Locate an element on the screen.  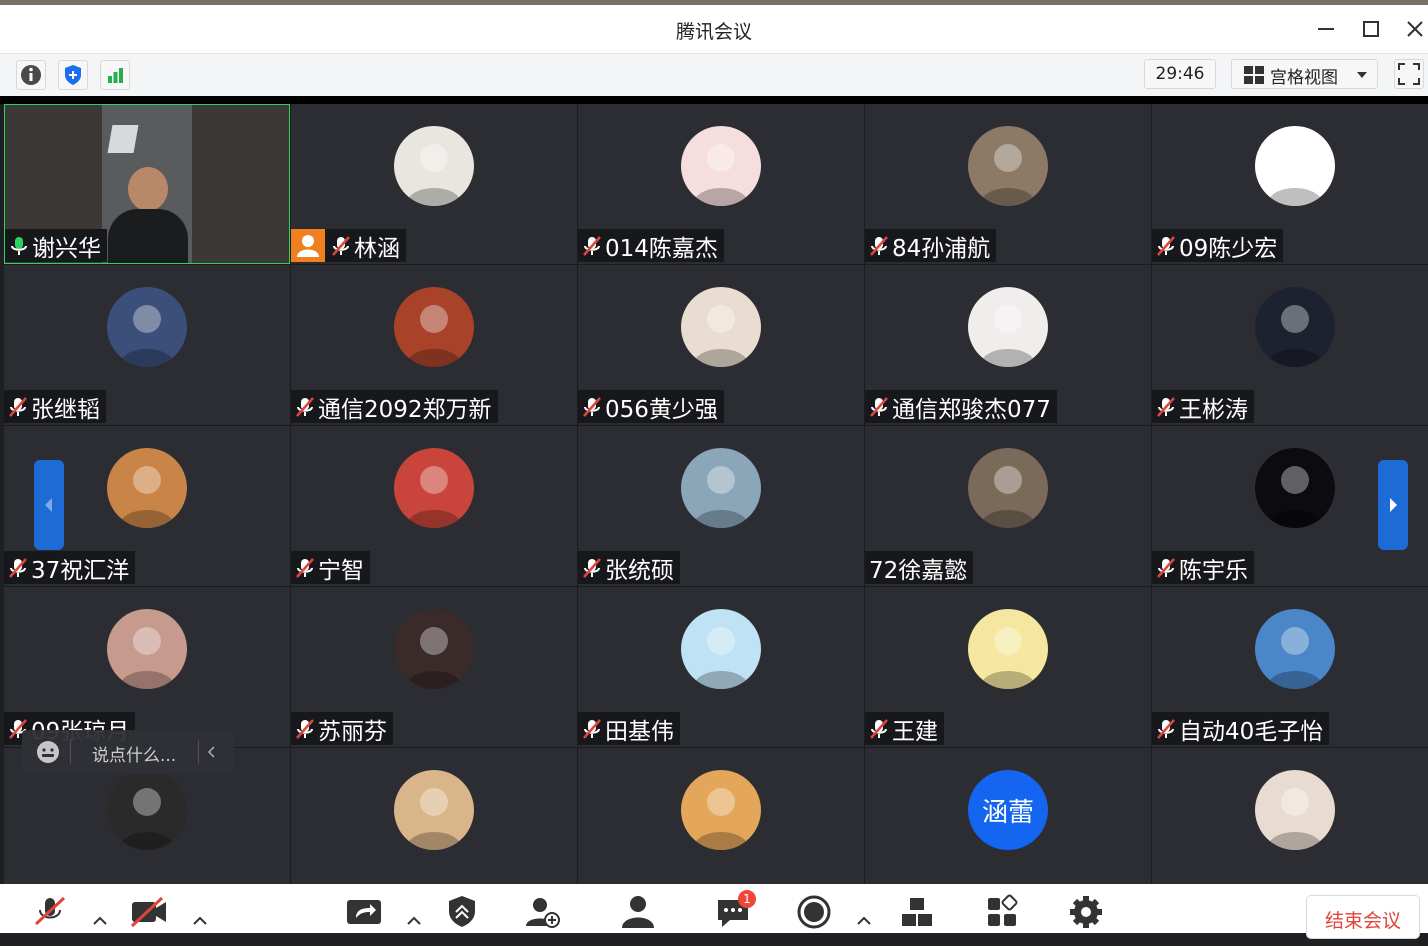
video-tile-self: 谢兴华 is located at coordinates (147, 184).